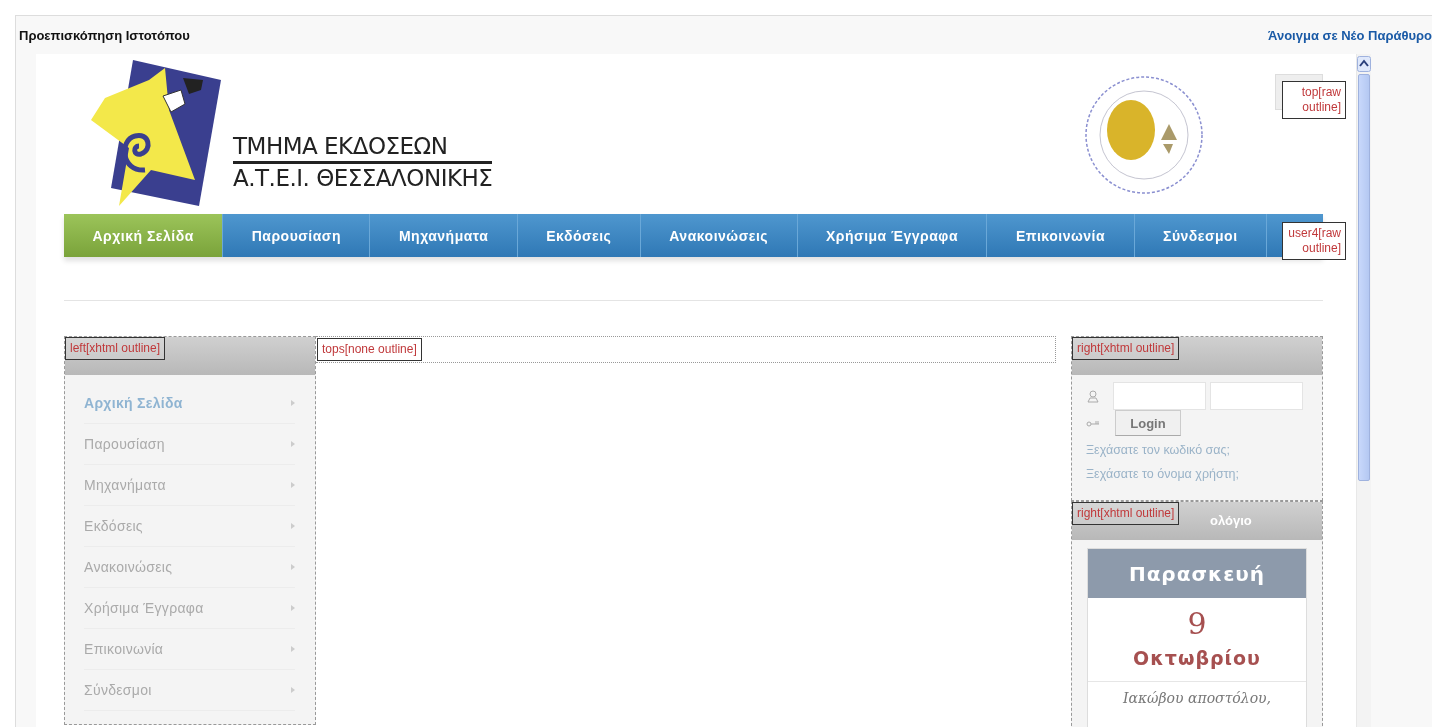 The image size is (1432, 727). What do you see at coordinates (124, 444) in the screenshot?
I see `menu-item: Παρουσίαση` at bounding box center [124, 444].